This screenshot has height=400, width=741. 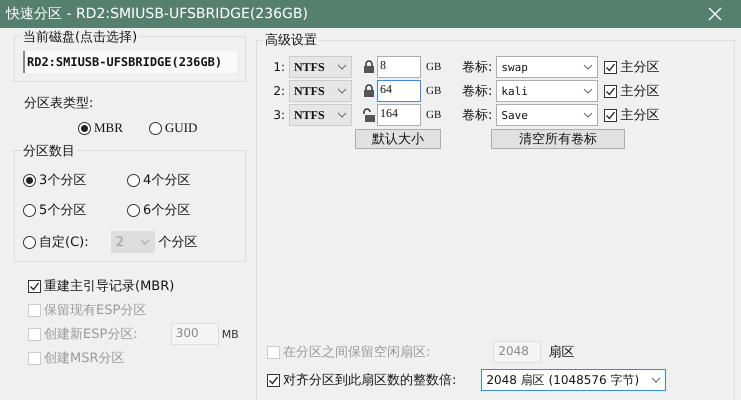 I want to click on group-title: 高级设置, so click(x=291, y=40).